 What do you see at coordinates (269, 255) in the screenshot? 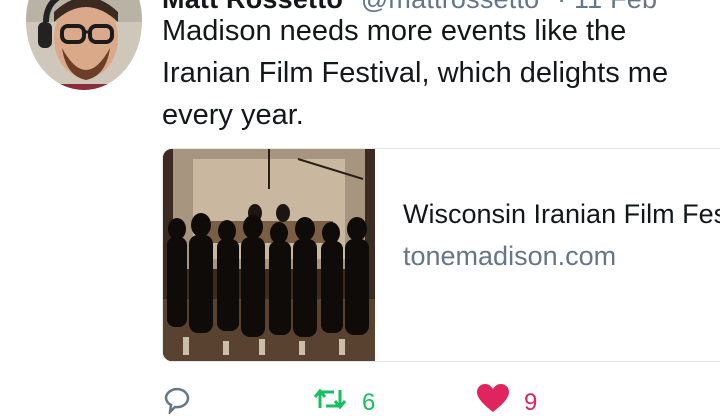
I see `card-image` at bounding box center [269, 255].